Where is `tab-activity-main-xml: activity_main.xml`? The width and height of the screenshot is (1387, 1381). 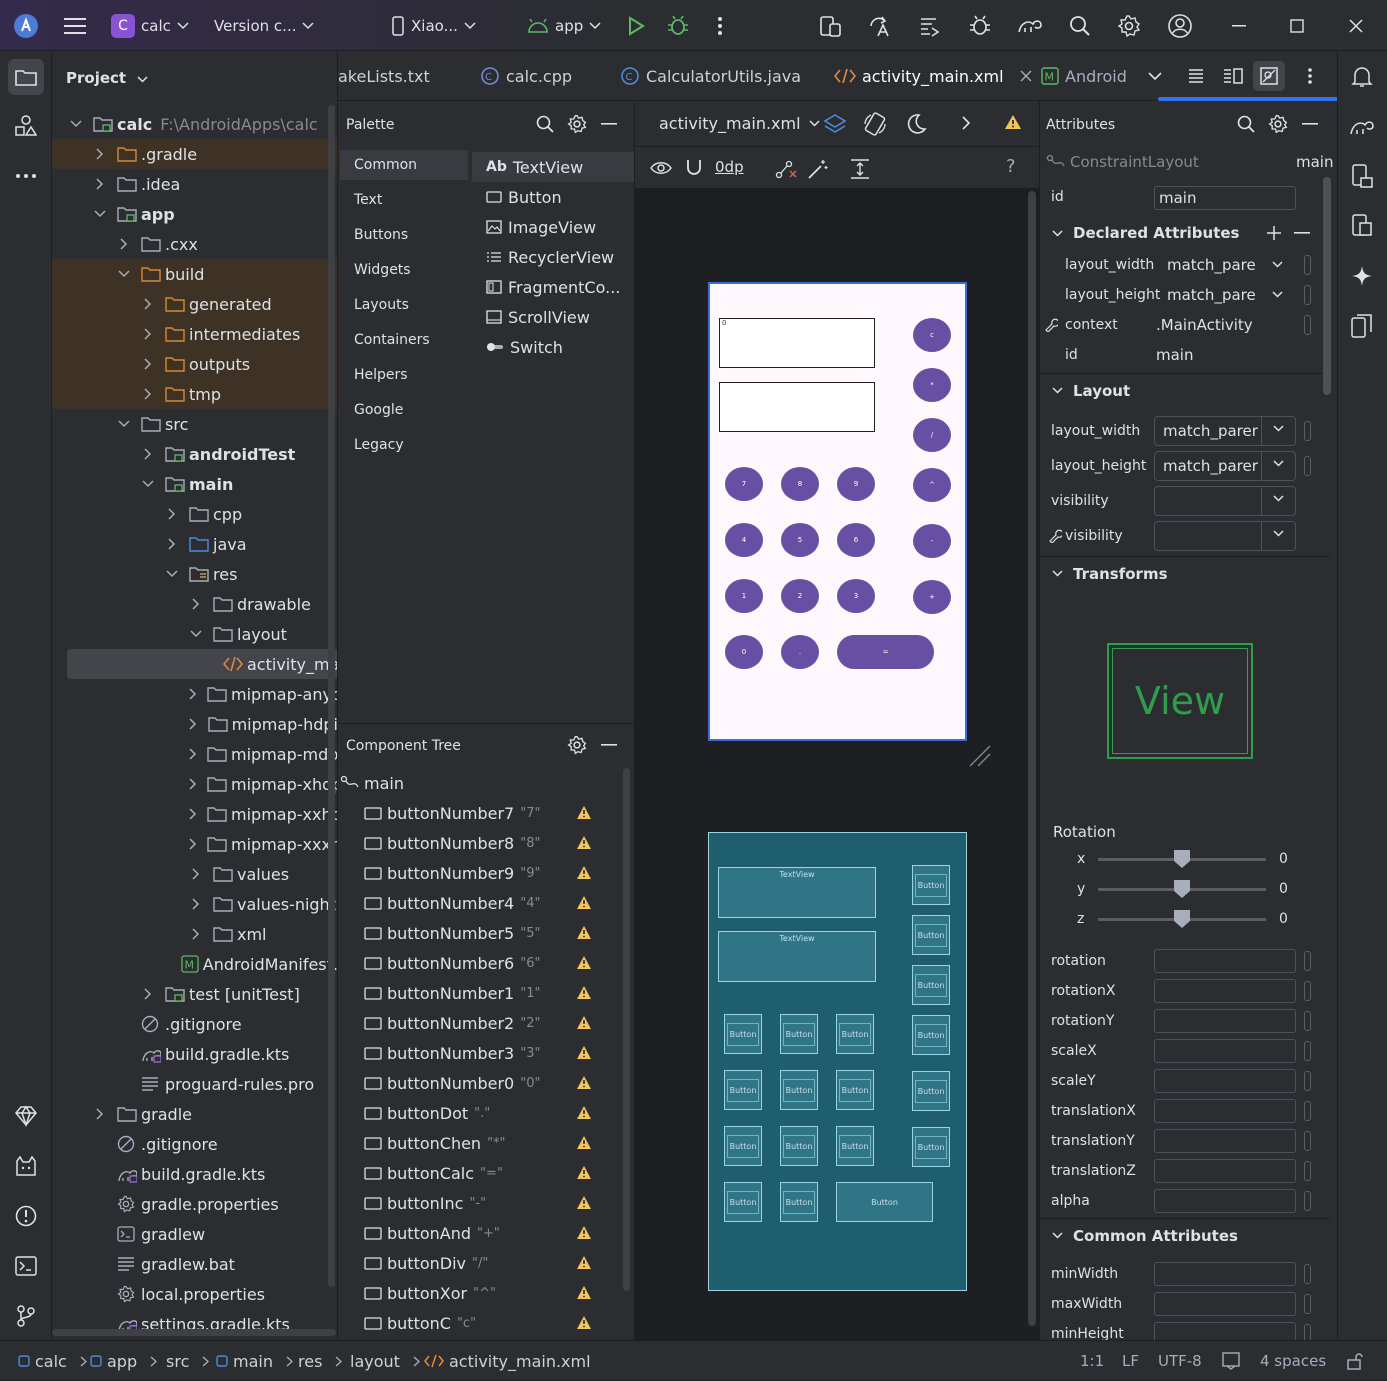
tab-activity-main-xml: activity_main.xml is located at coordinates (933, 76).